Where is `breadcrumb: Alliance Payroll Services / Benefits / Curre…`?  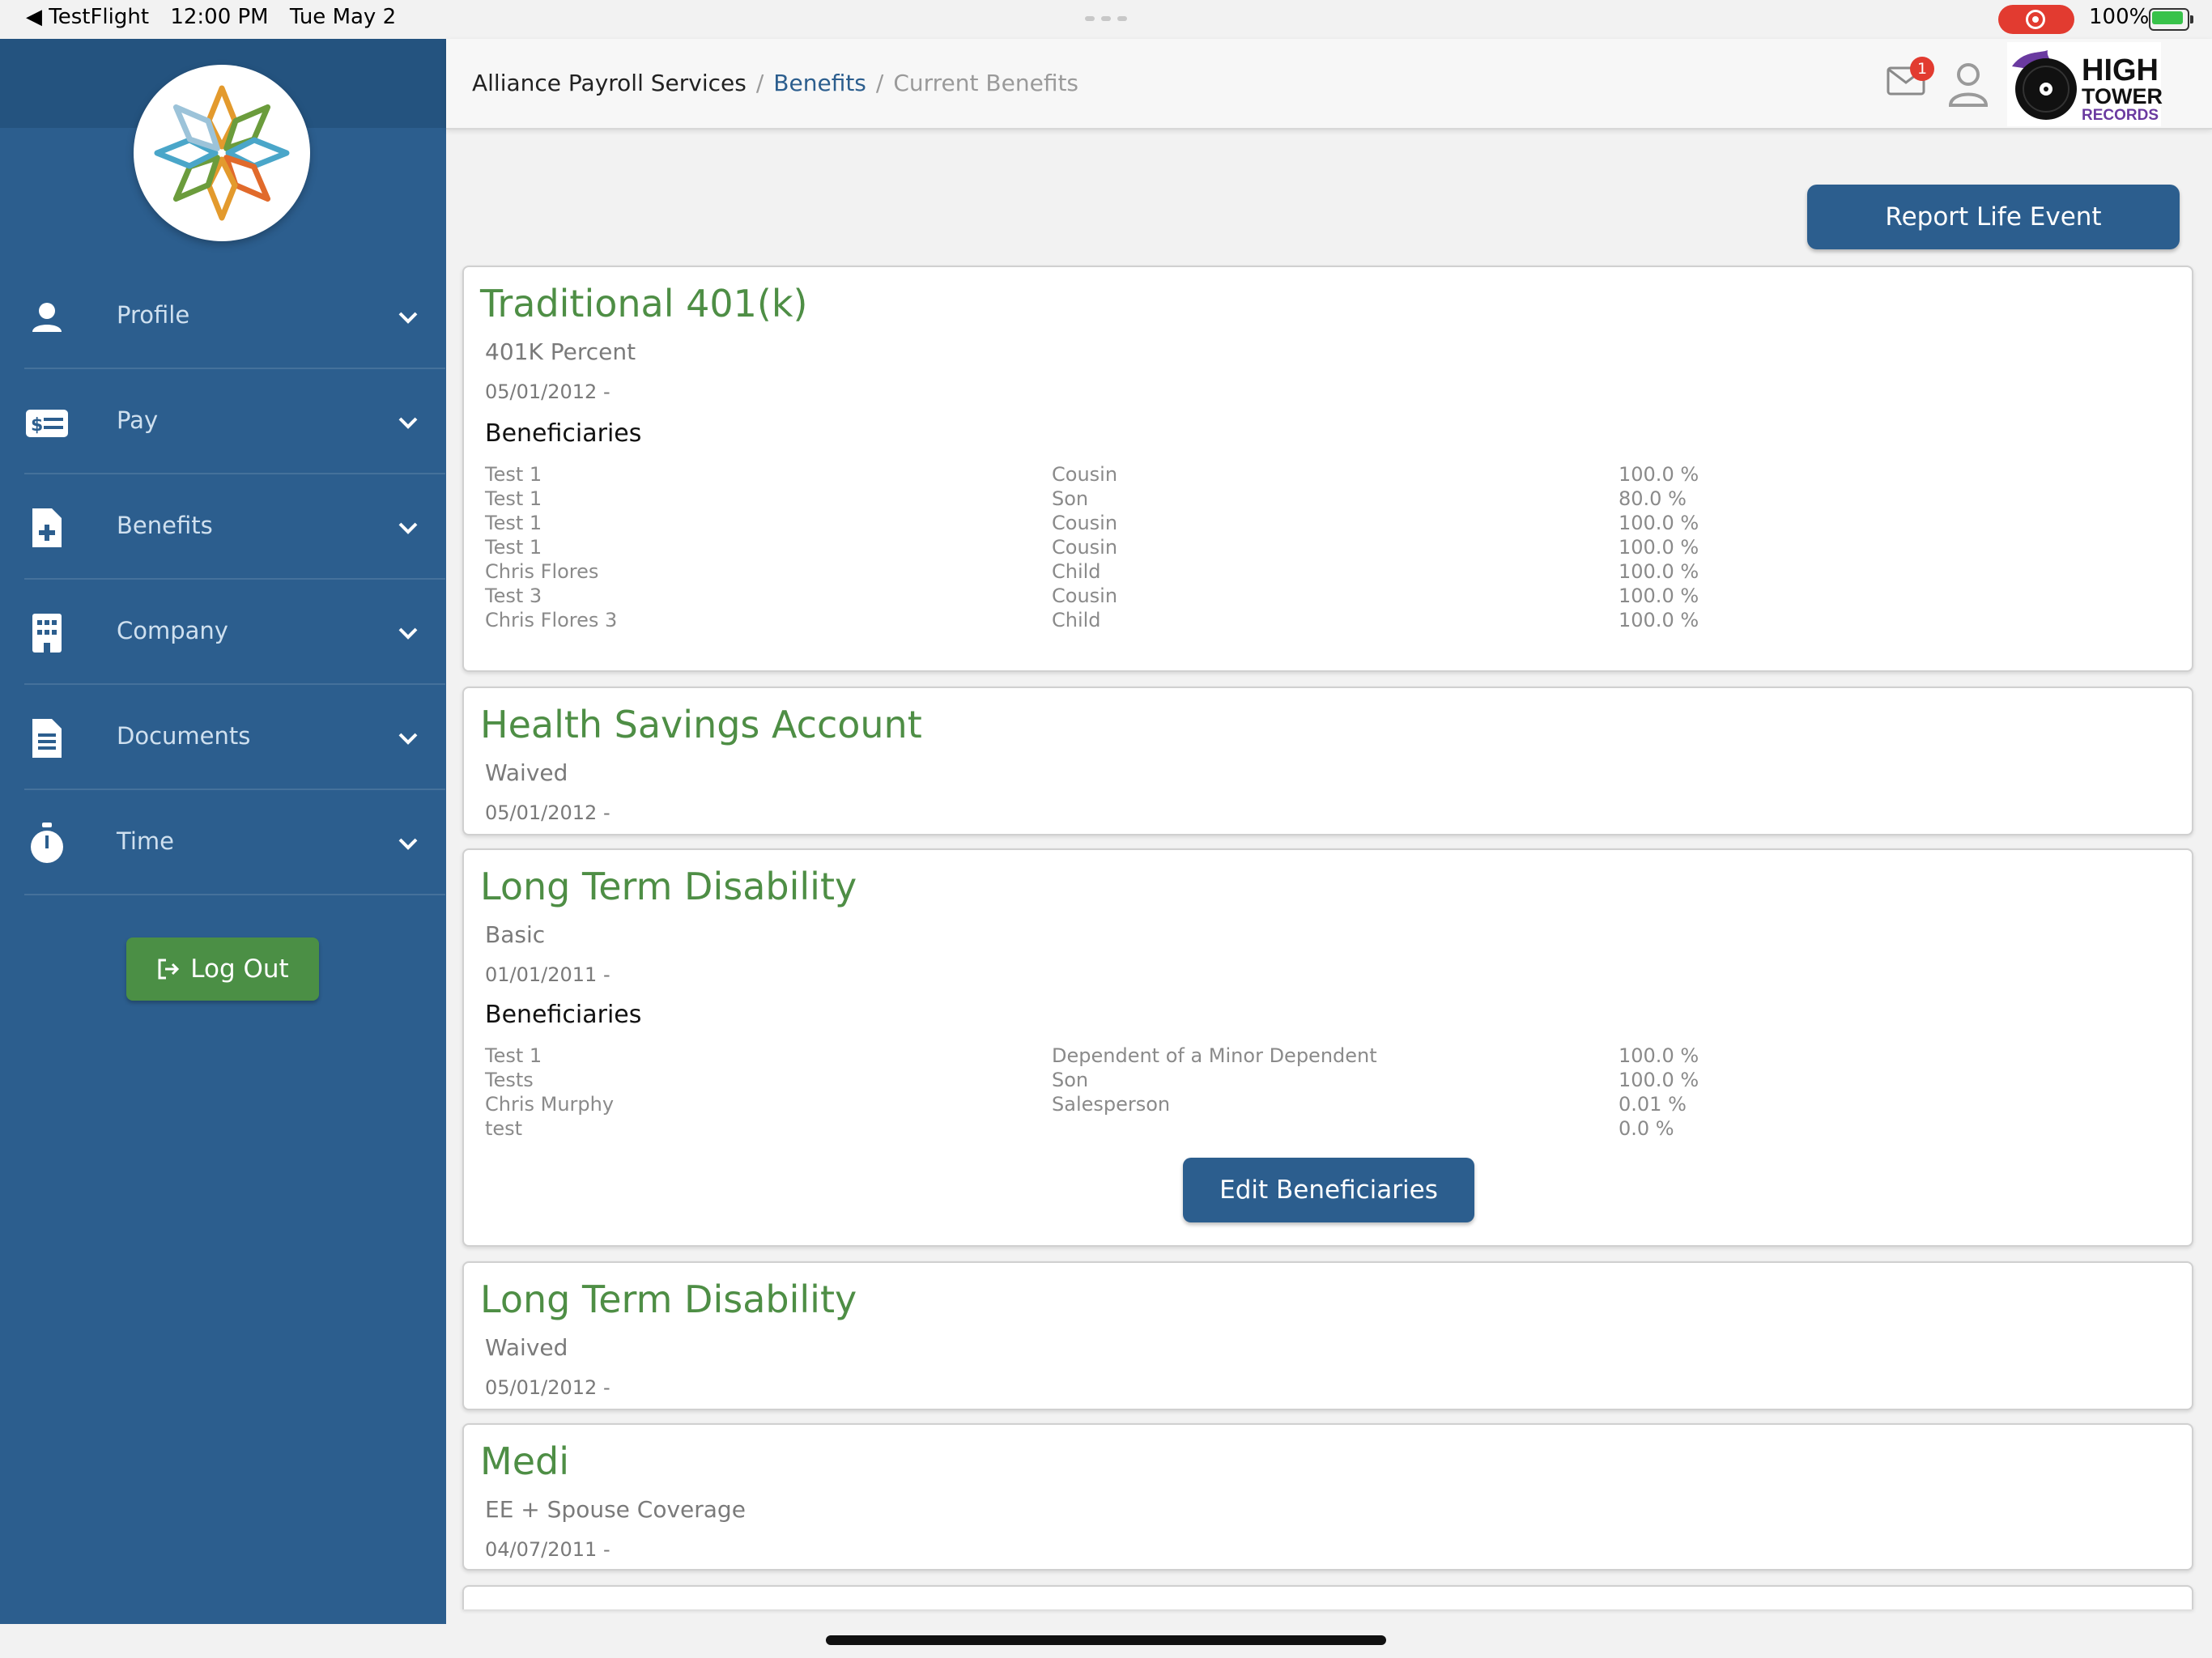 breadcrumb: Alliance Payroll Services / Benefits / Curre… is located at coordinates (775, 83).